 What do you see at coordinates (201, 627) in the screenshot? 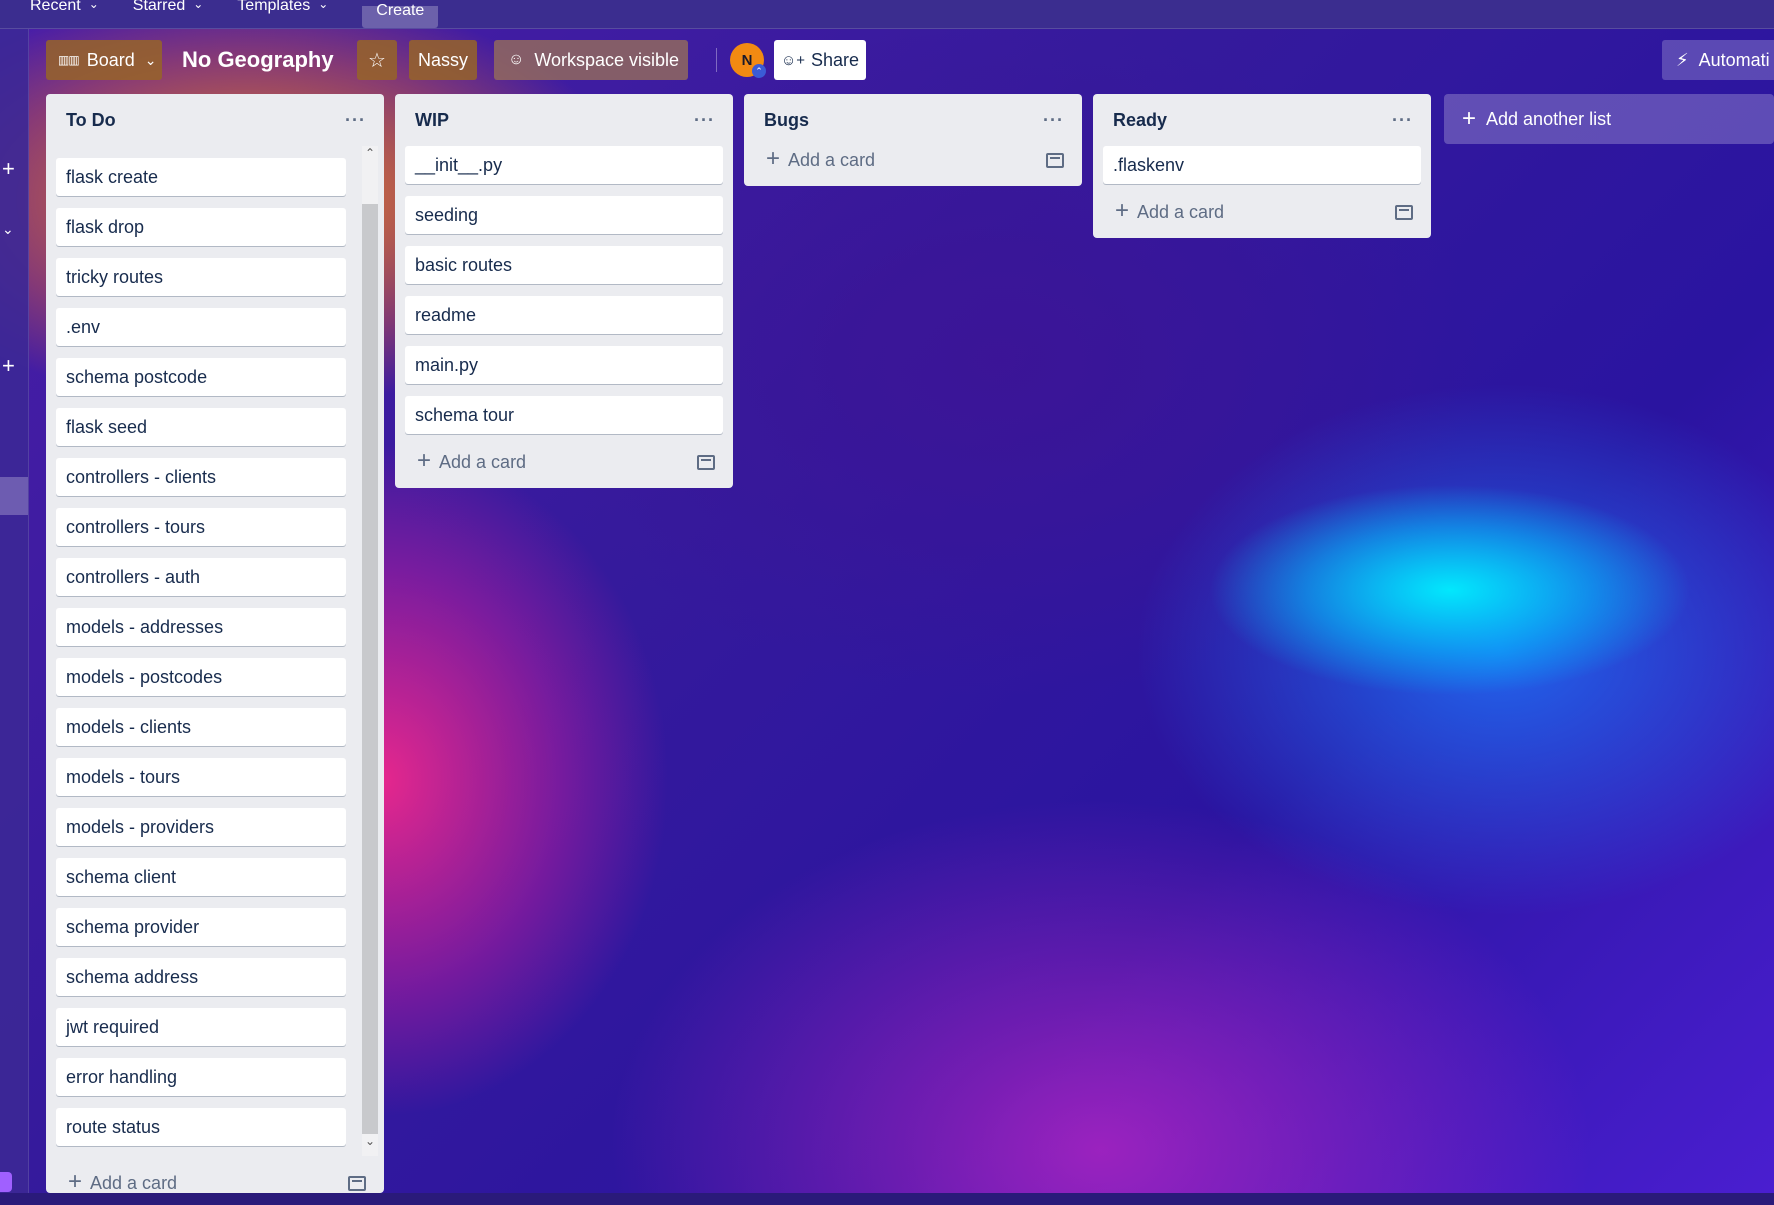
I see `card: models - addresses` at bounding box center [201, 627].